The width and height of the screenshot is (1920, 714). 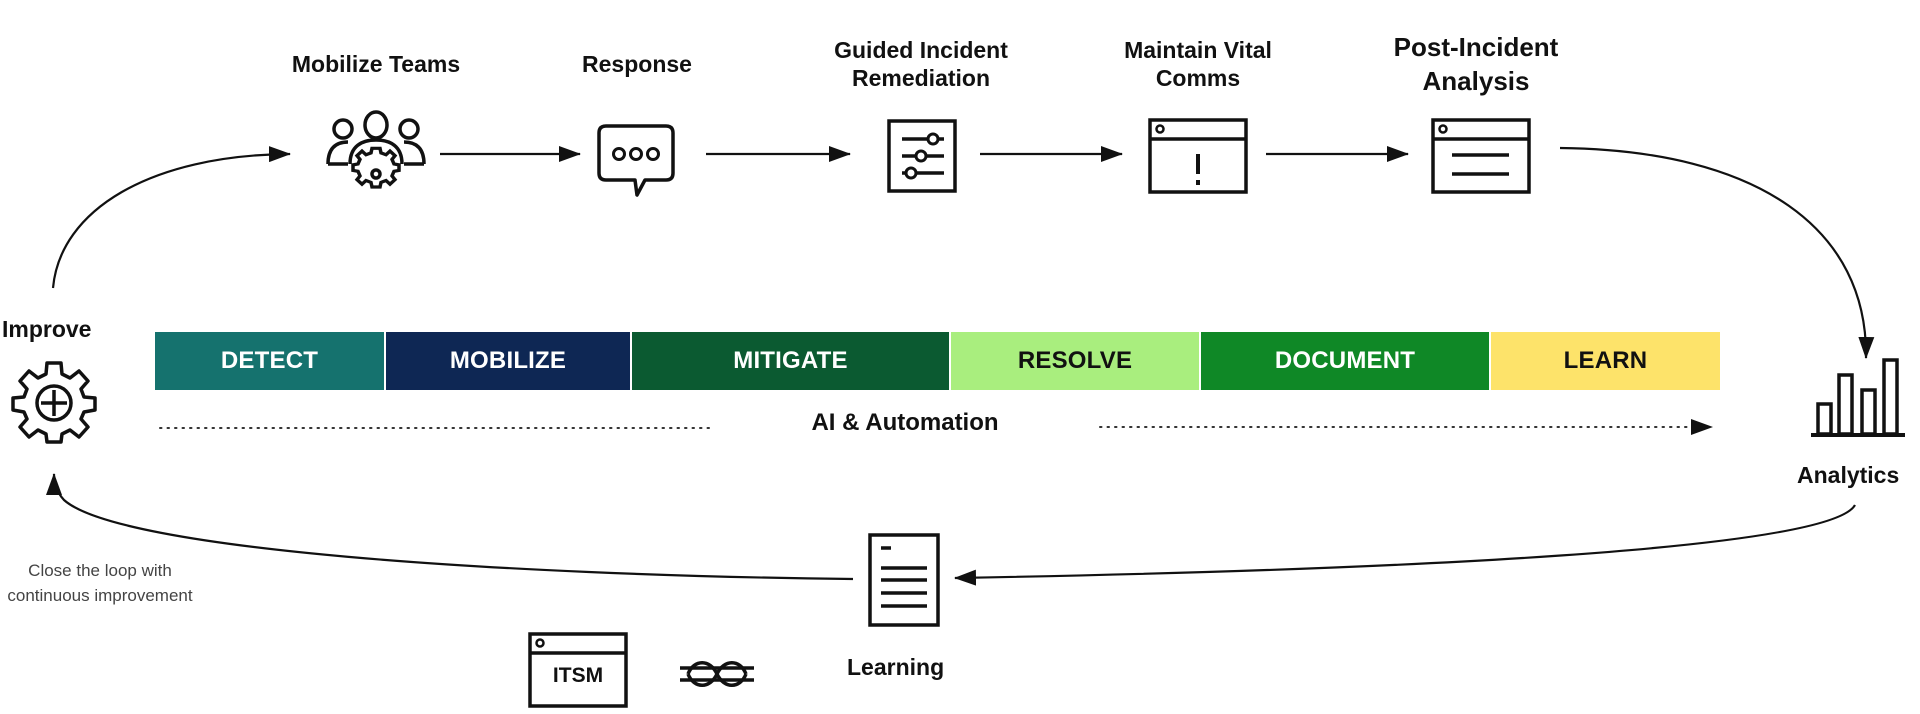 I want to click on itsm-label: ITSM, so click(x=578, y=675).